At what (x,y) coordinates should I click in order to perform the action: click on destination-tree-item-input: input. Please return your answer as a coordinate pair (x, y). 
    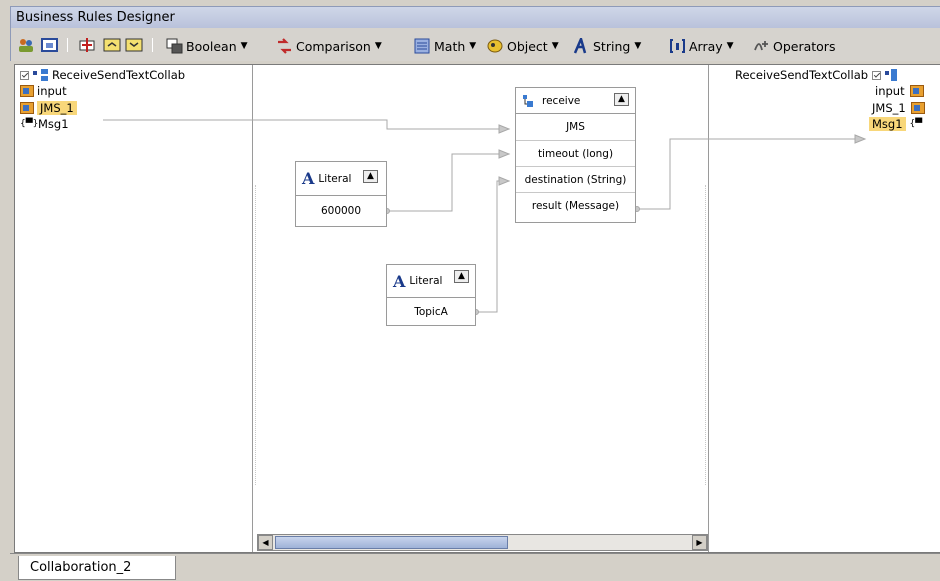
    Looking at the image, I should click on (901, 91).